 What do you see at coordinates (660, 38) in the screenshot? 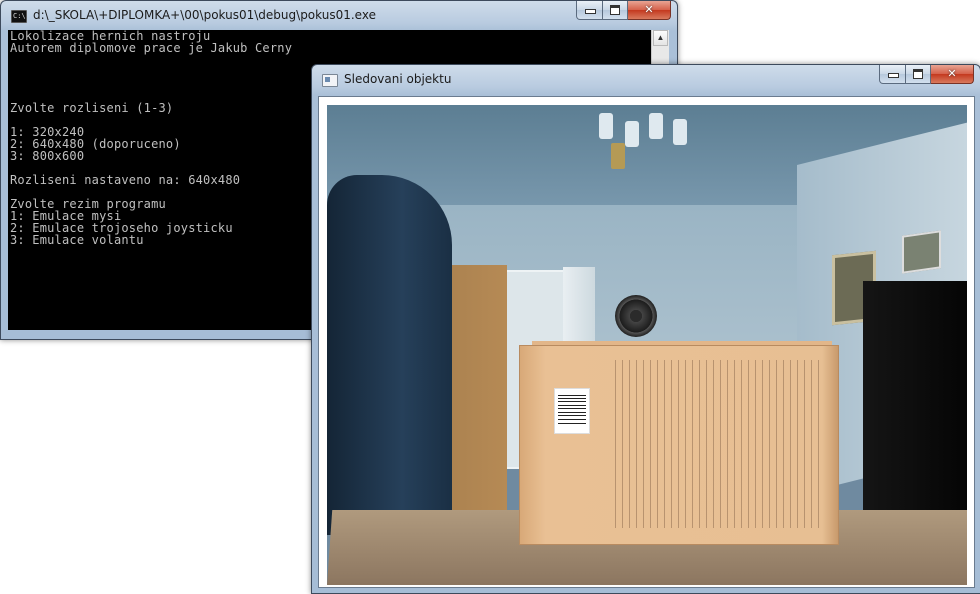
I see `scroll-up-arrow-icon: ▲` at bounding box center [660, 38].